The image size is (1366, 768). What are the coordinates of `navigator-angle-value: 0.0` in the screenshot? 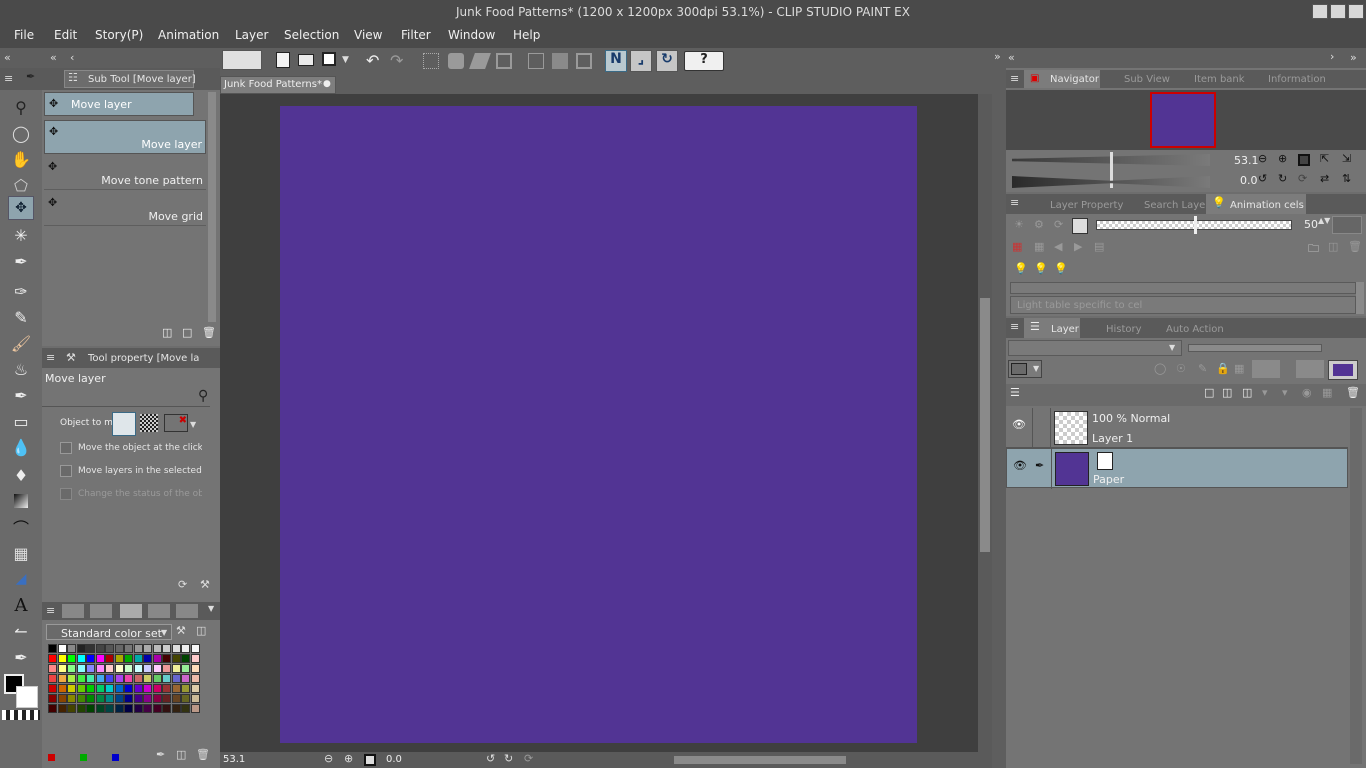 It's located at (1249, 180).